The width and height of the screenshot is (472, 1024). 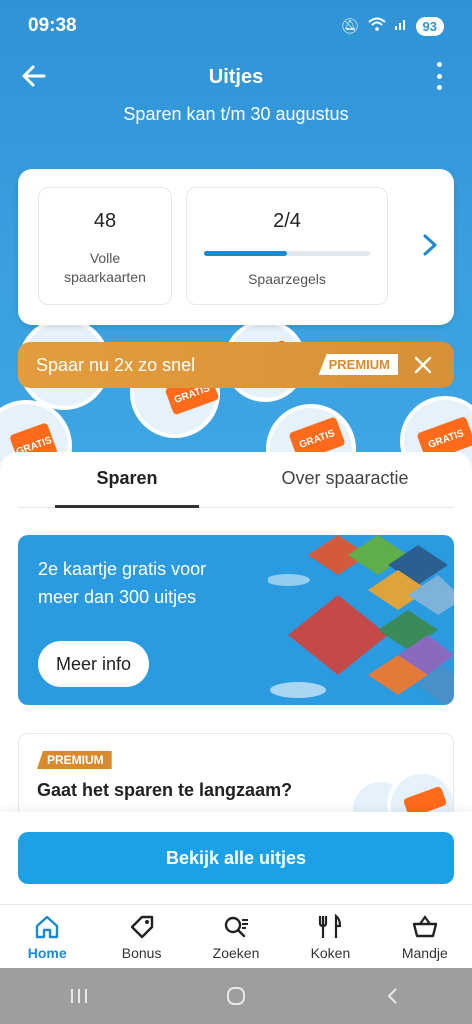 I want to click on tab-over-spaaractie: Over spaaractie, so click(x=345, y=479).